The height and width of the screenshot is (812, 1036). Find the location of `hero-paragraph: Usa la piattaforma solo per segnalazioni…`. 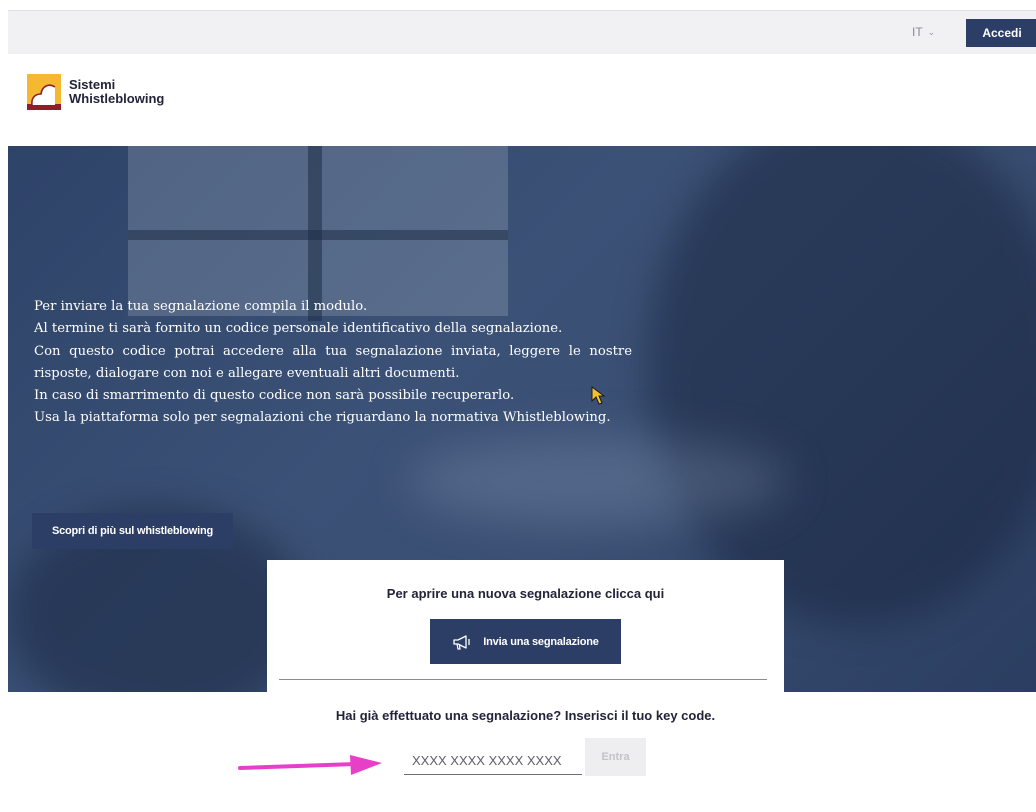

hero-paragraph: Usa la piattaforma solo per segnalazioni… is located at coordinates (322, 418).